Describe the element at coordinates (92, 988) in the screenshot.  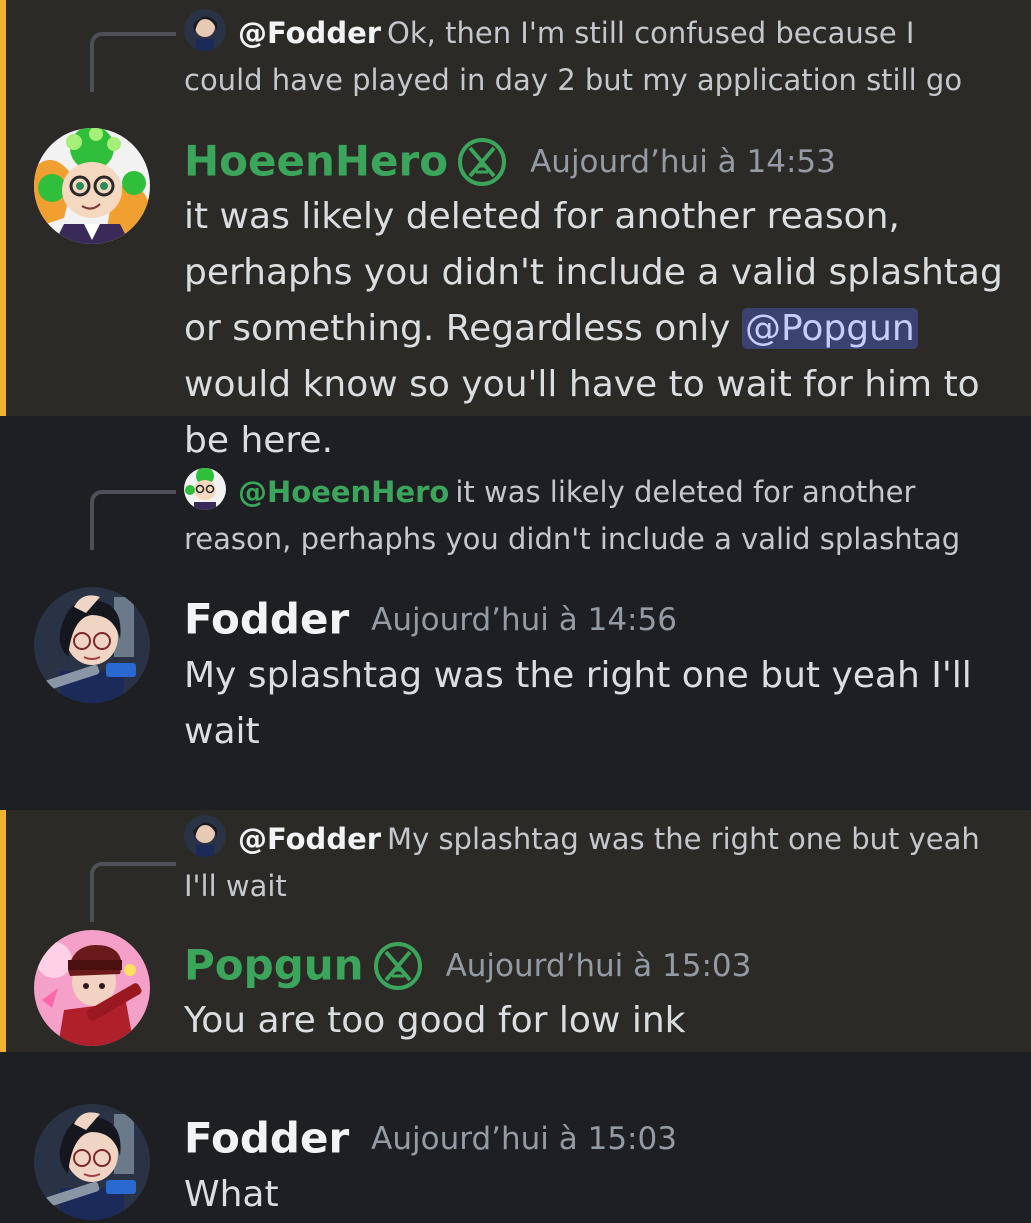
I see `popgun-avatar` at that location.